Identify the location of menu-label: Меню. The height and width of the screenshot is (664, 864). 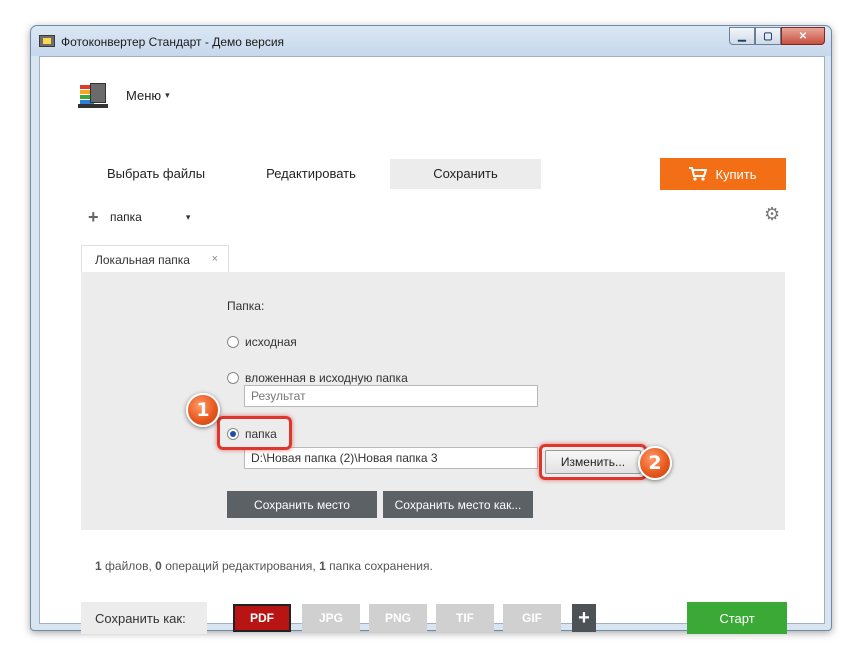
(144, 95).